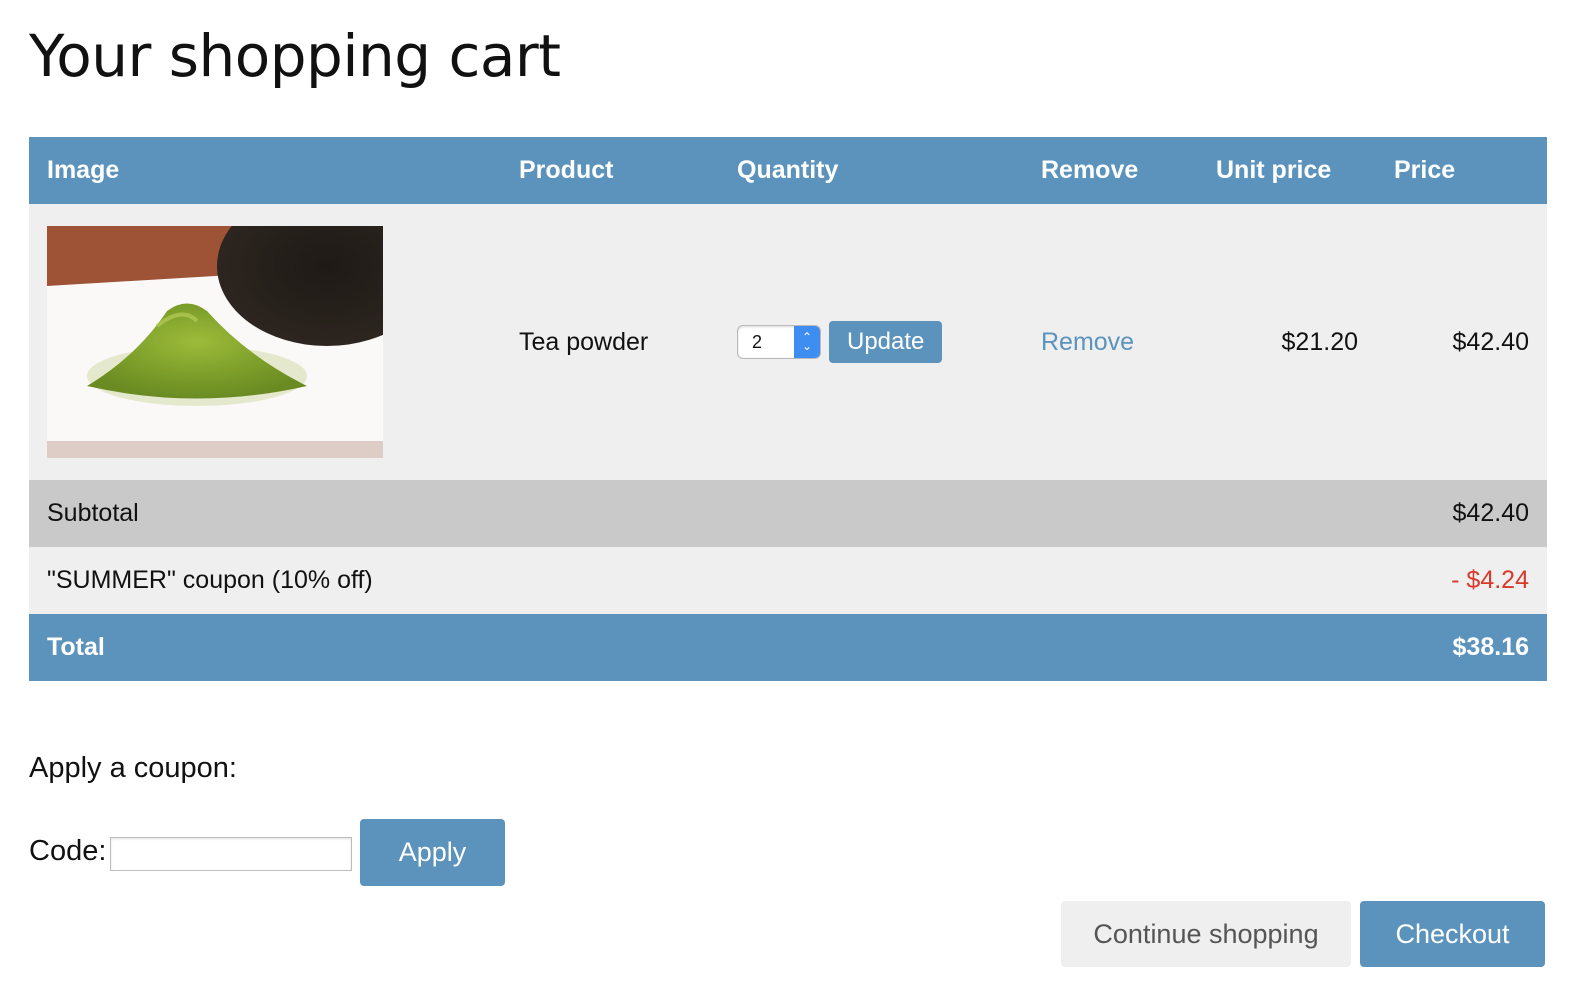 Image resolution: width=1585 pixels, height=1005 pixels. What do you see at coordinates (210, 580) in the screenshot?
I see `coupon-label: "SUMMER" coupon (10% off)` at bounding box center [210, 580].